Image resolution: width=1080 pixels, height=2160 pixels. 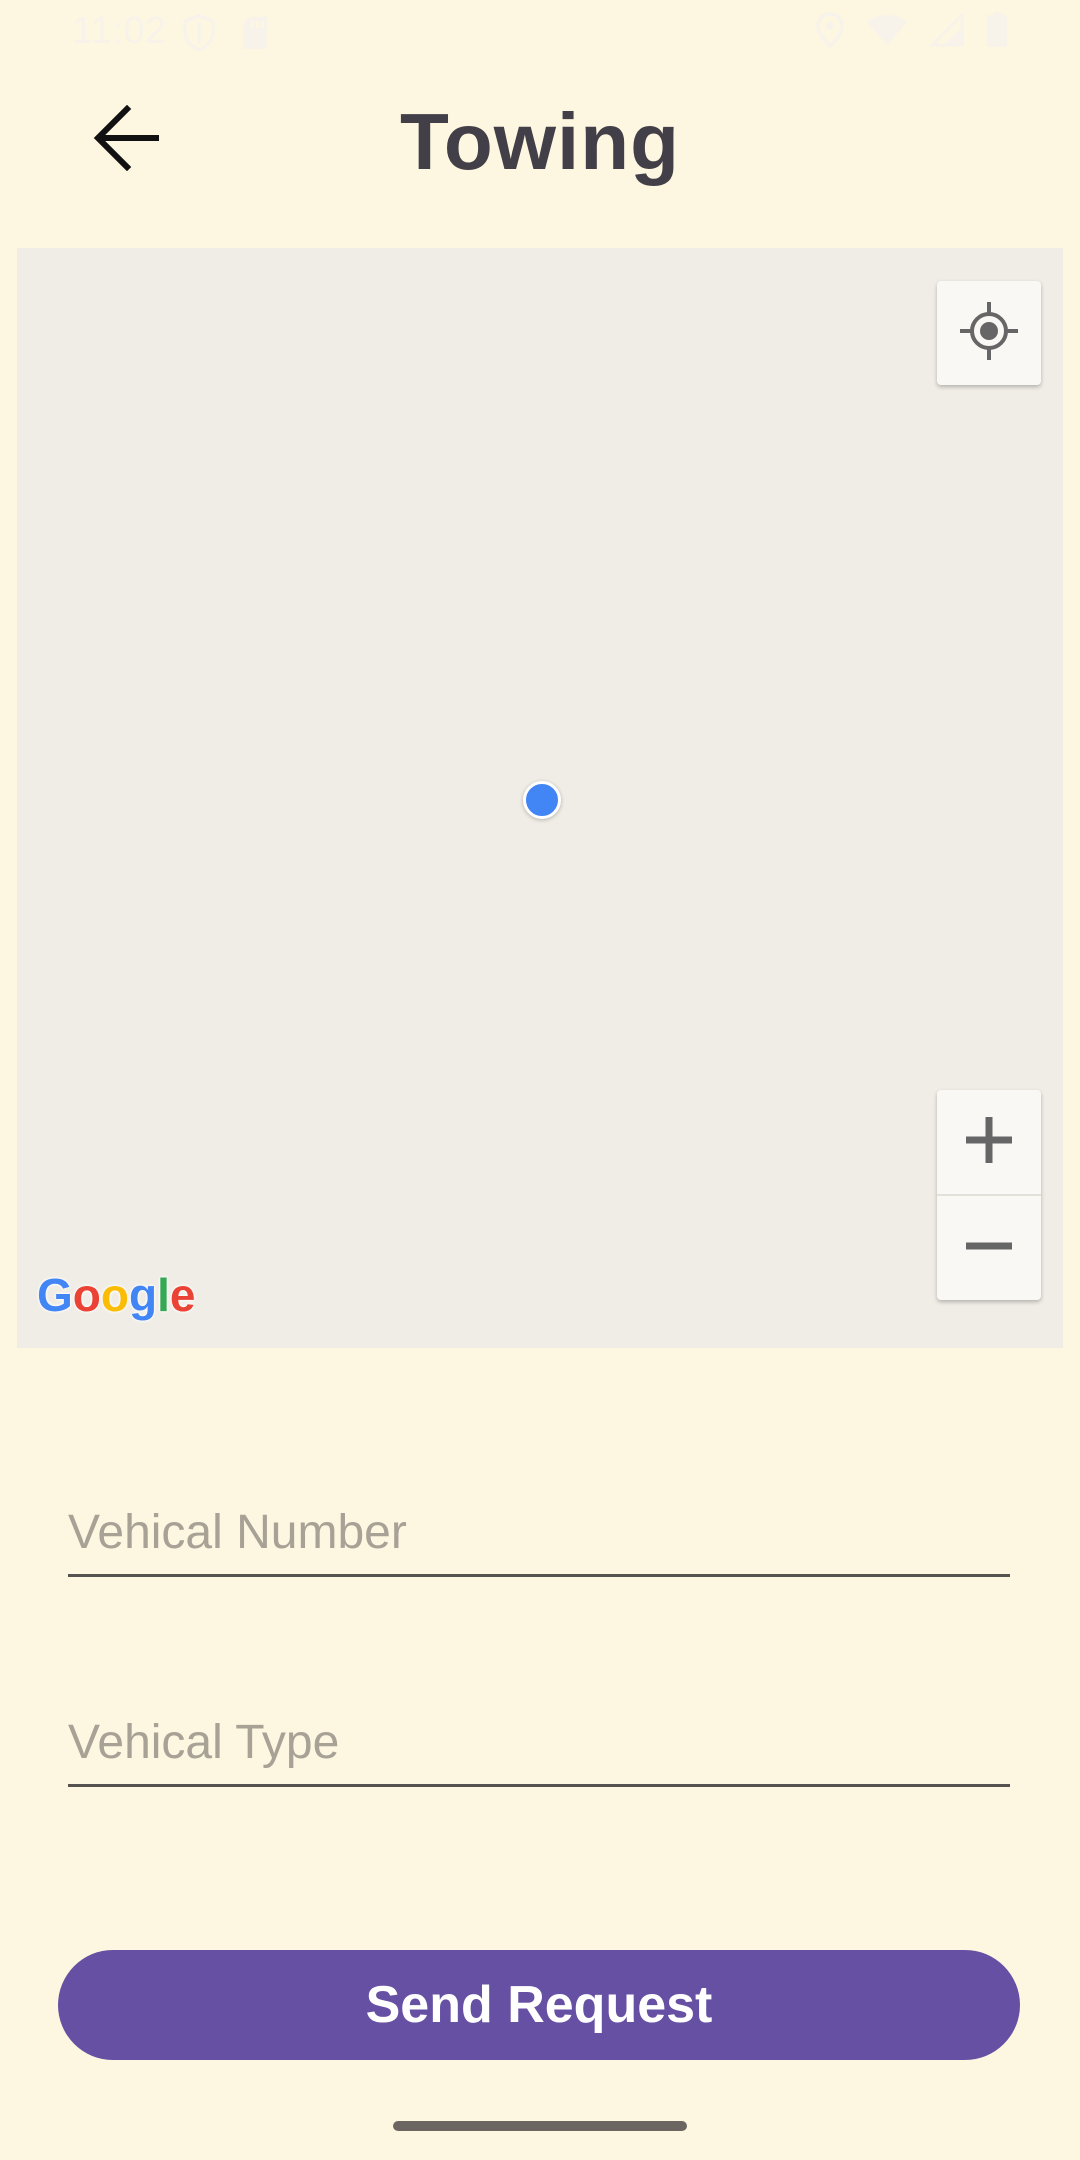 I want to click on plus-icon, so click(x=989, y=1142).